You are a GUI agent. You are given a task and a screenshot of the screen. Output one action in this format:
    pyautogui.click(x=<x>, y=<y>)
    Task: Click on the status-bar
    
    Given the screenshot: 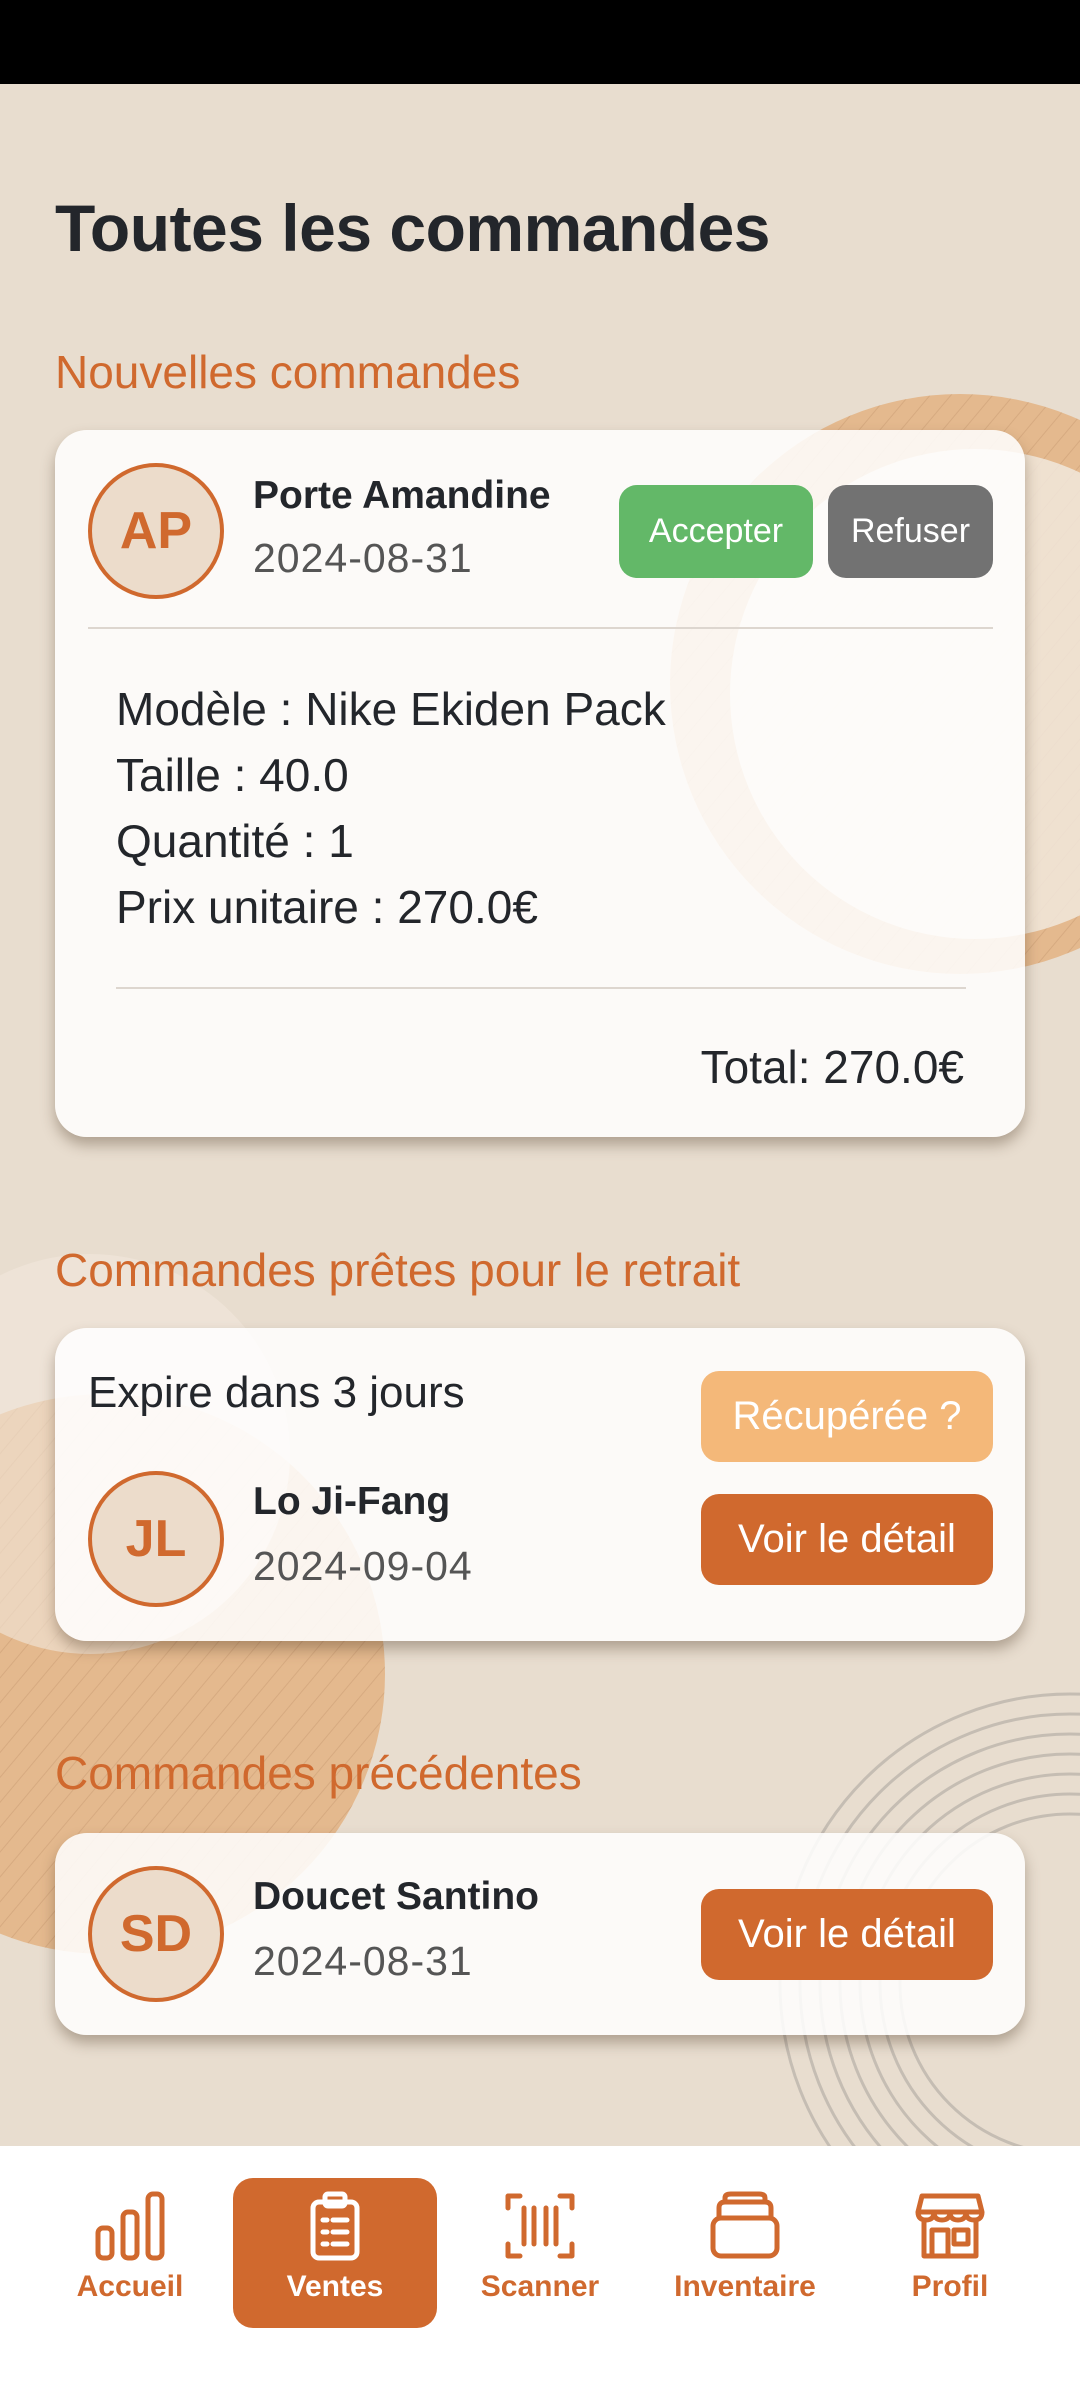 What is the action you would take?
    pyautogui.click(x=540, y=42)
    